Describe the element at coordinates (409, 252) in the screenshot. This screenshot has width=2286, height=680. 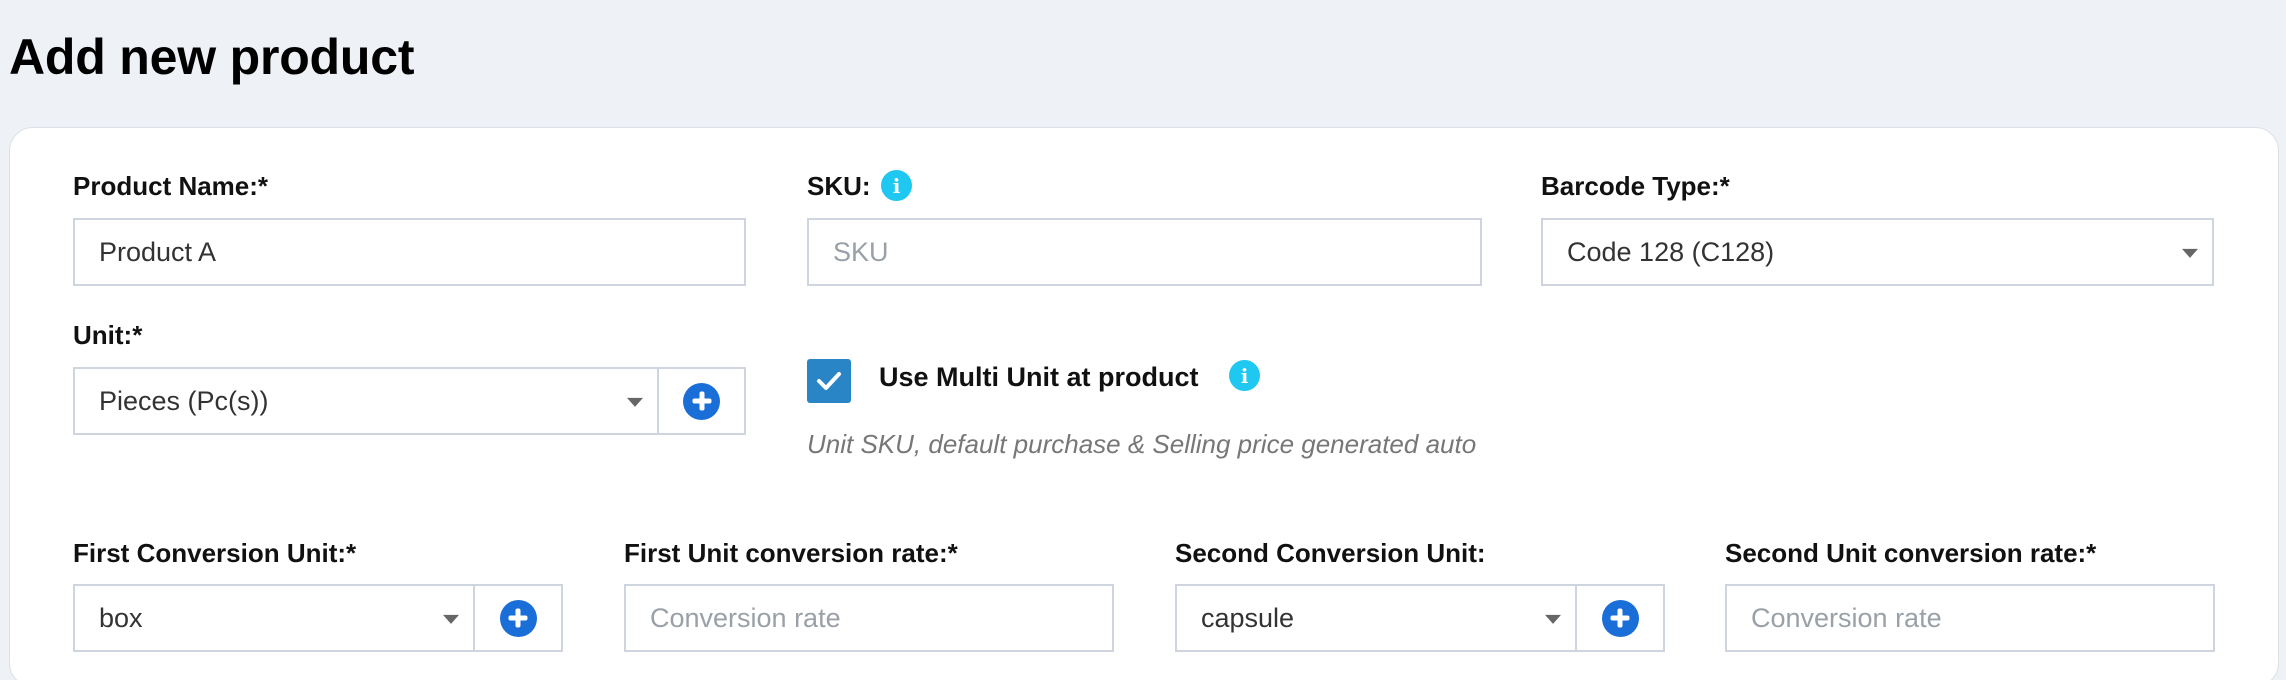
I see `product-name-input: Product A` at that location.